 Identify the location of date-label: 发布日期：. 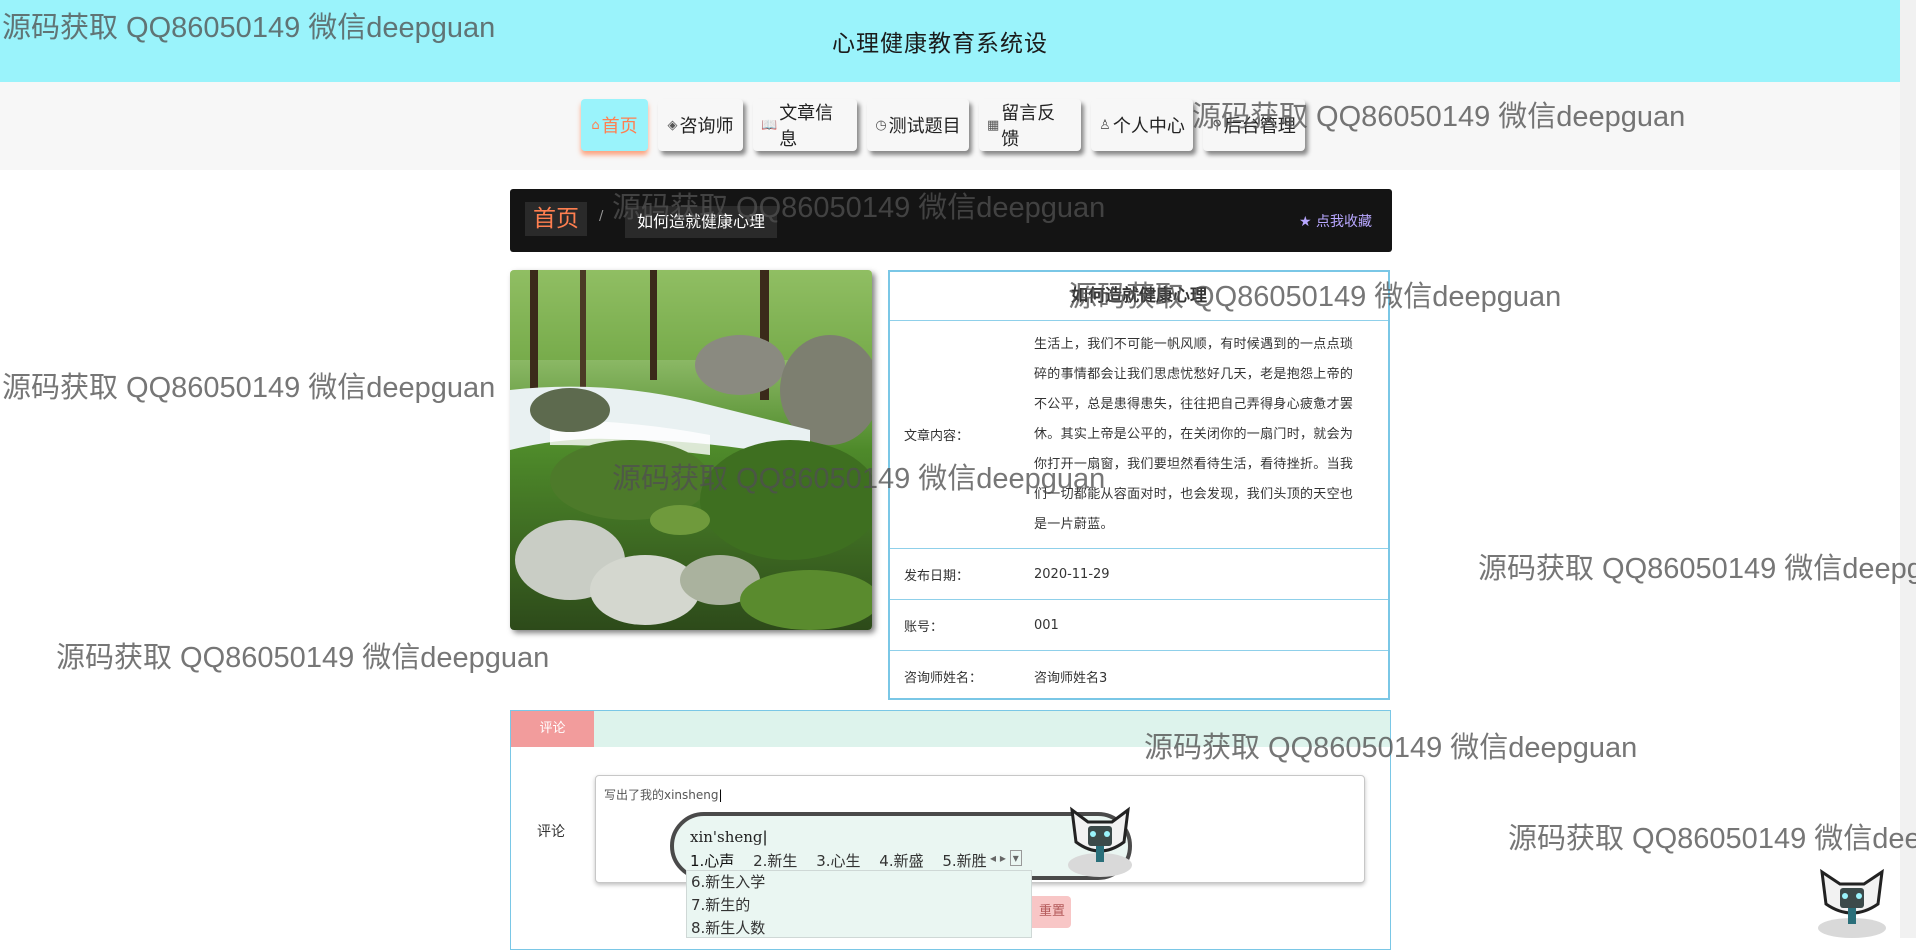
(937, 576).